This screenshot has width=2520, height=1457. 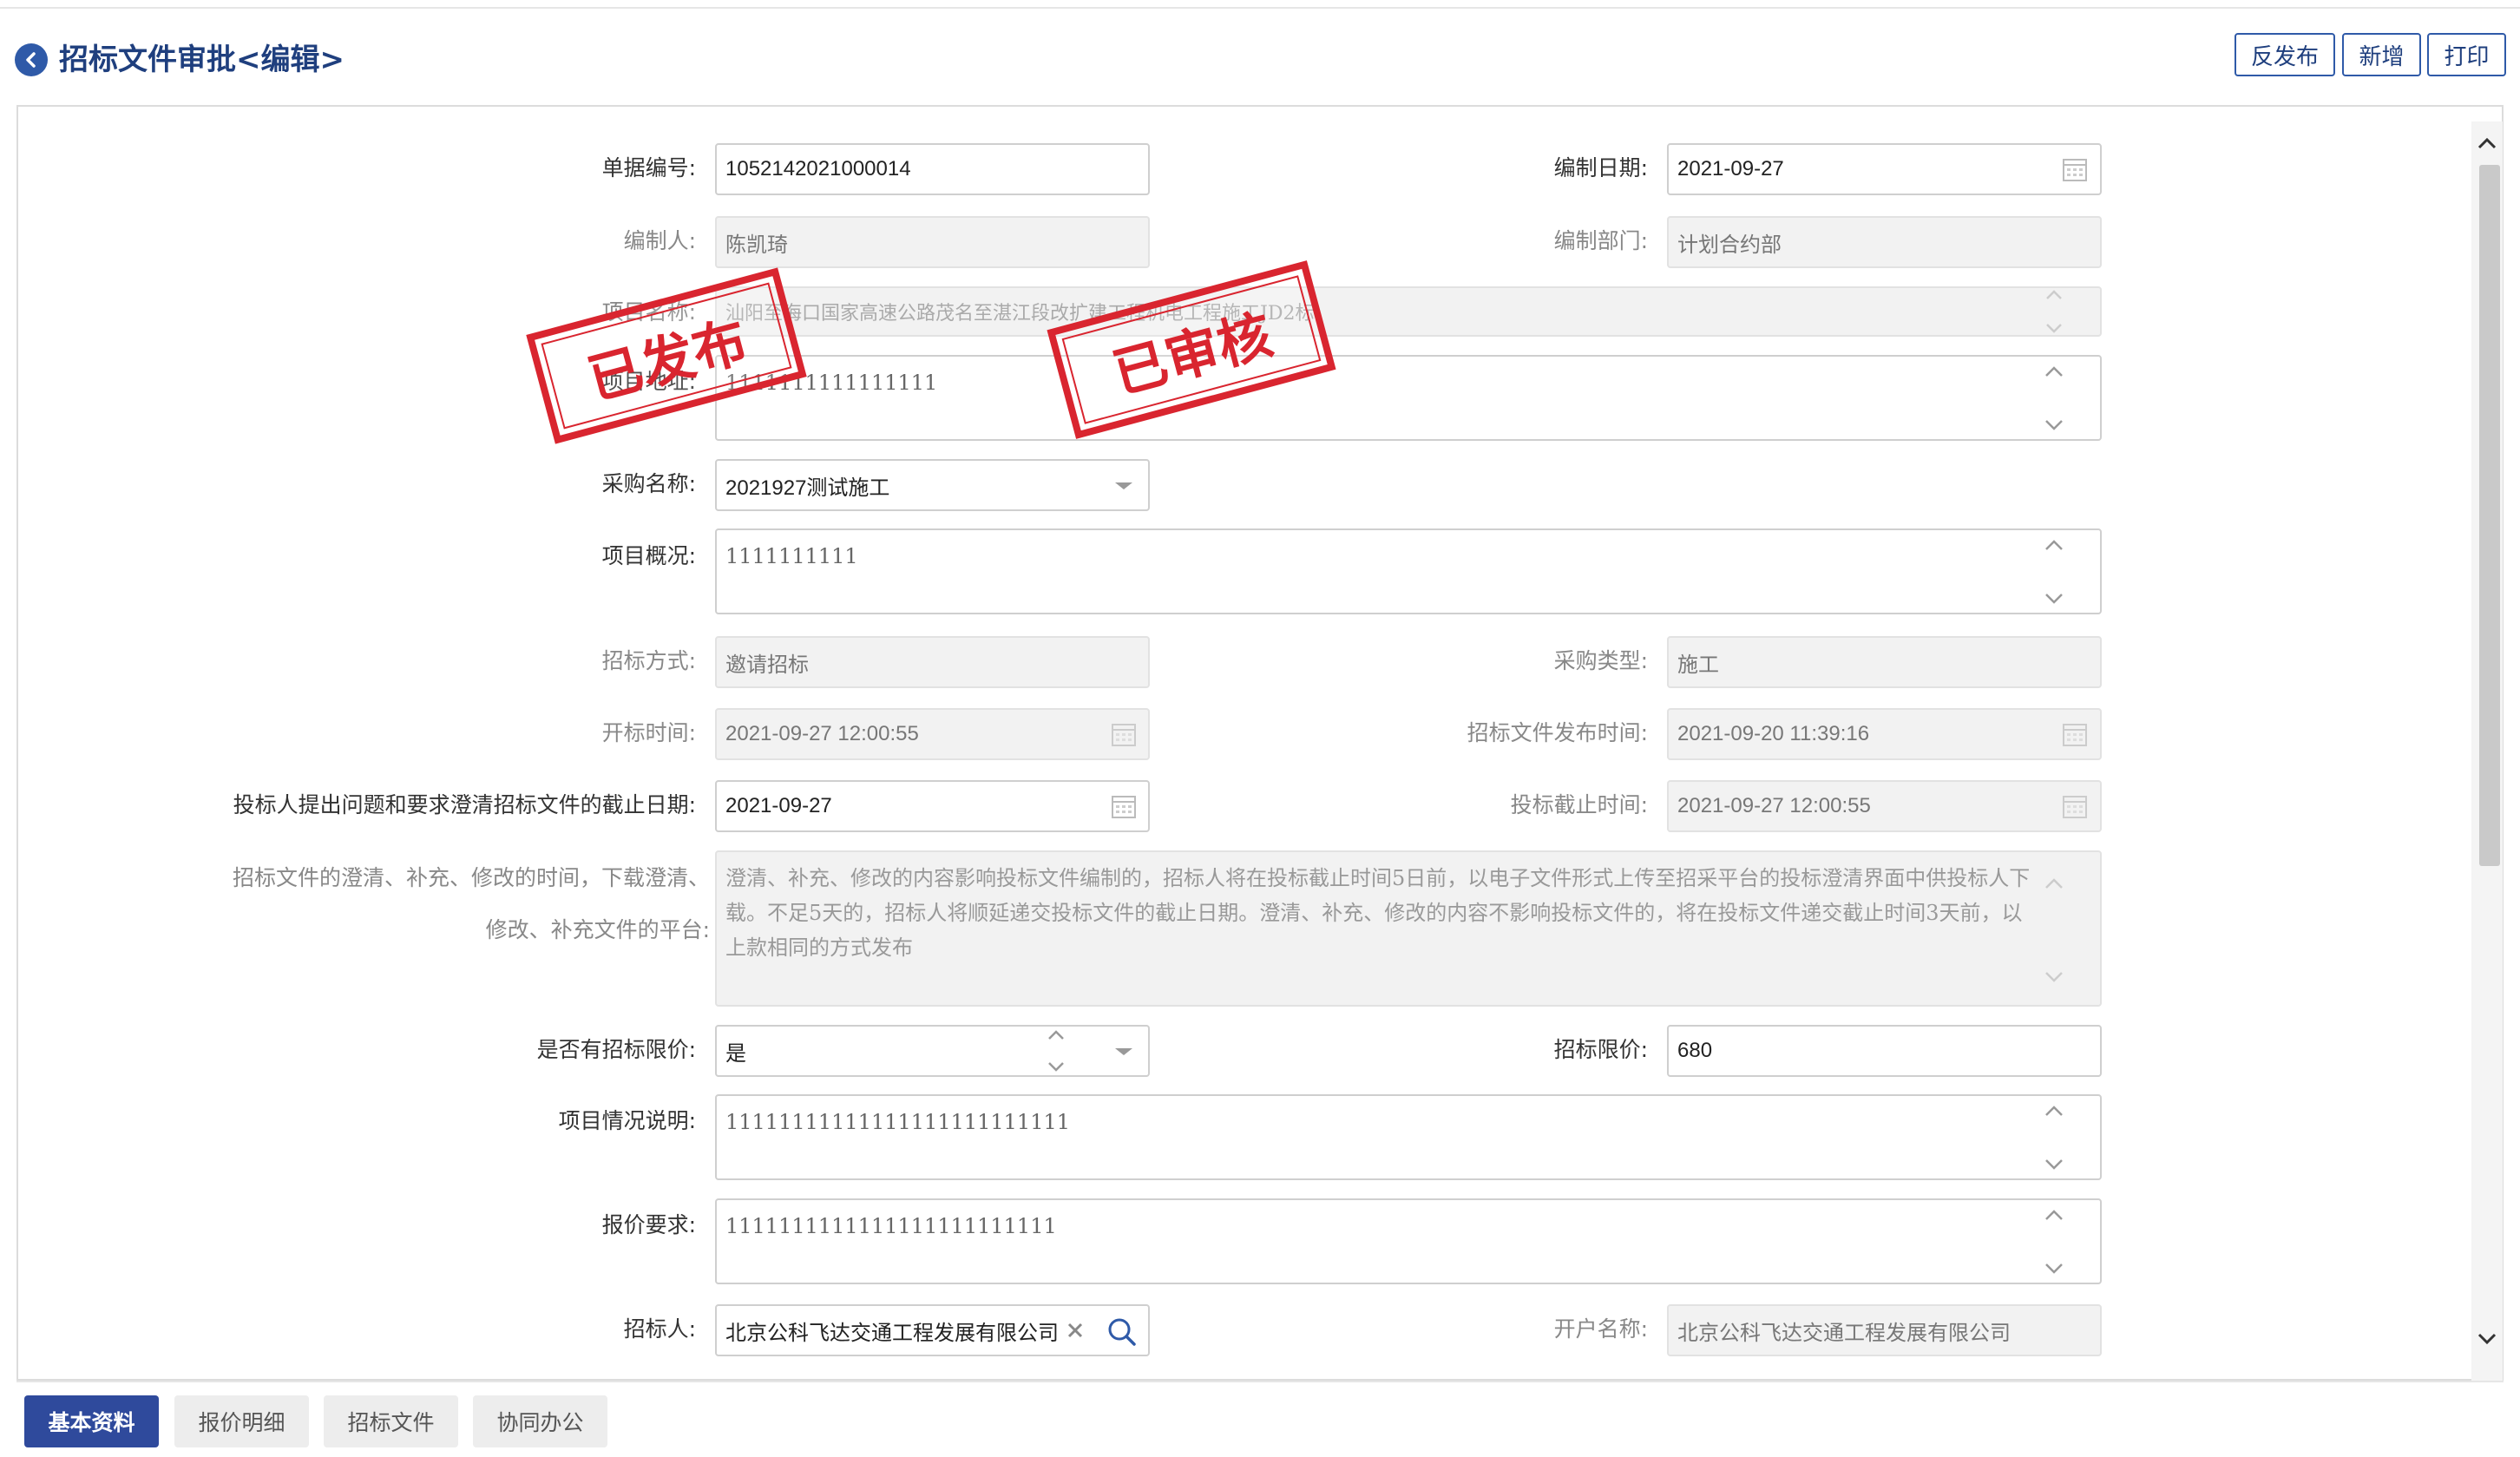 I want to click on search-icon, so click(x=1122, y=1332).